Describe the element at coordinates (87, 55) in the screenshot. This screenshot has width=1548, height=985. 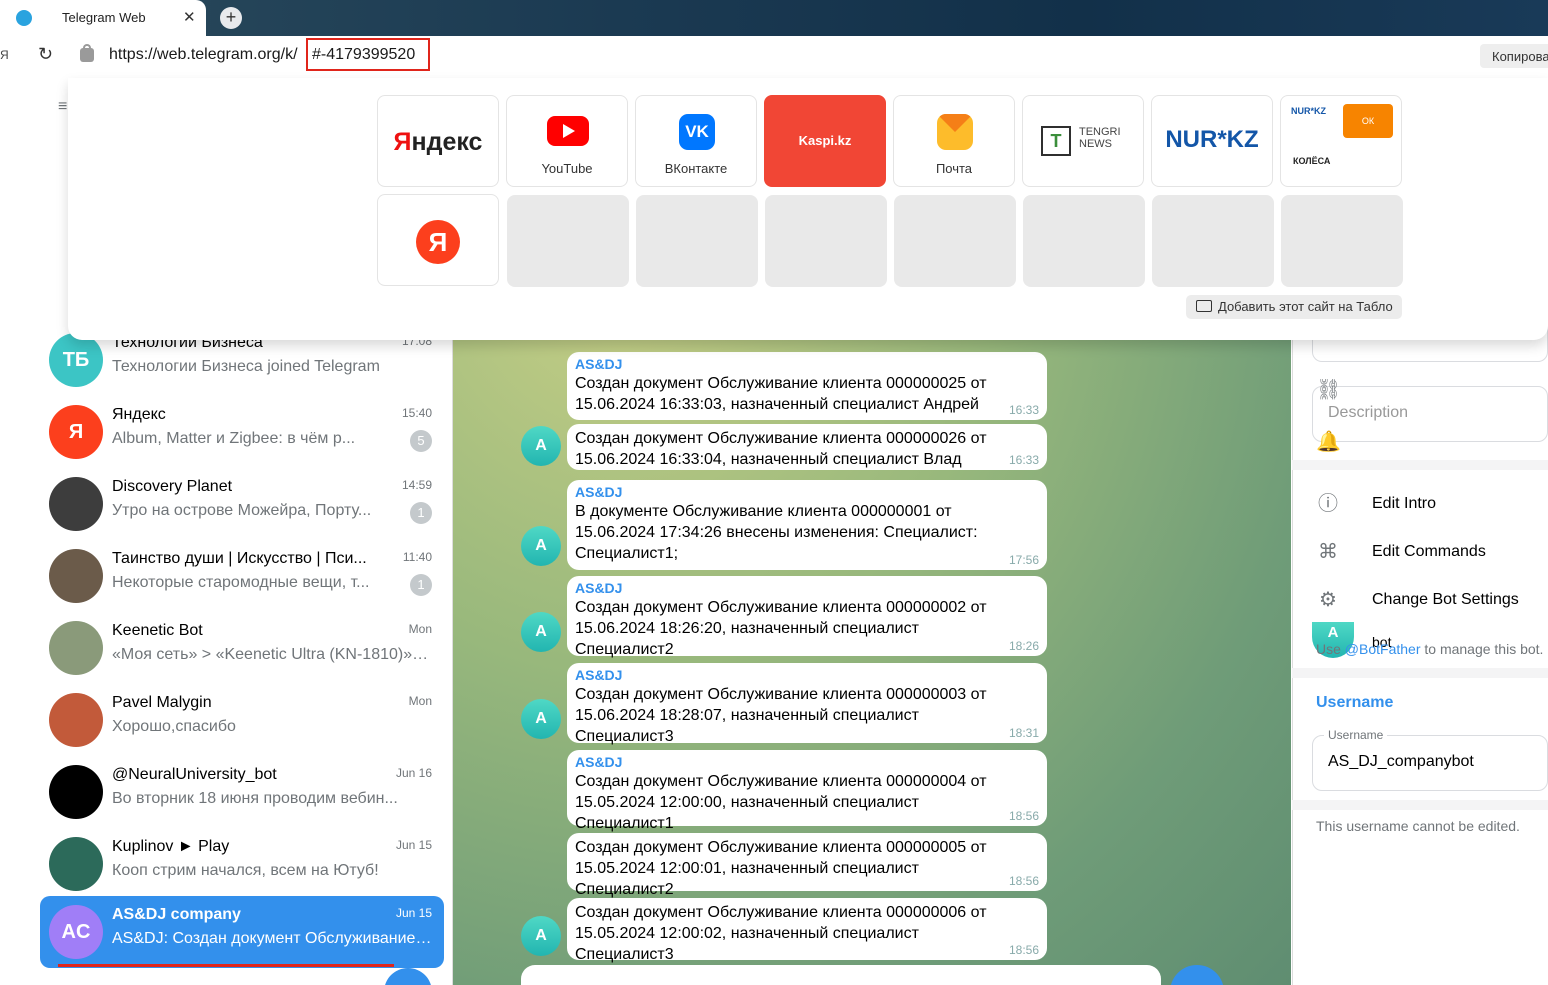
I see `lock-icon` at that location.